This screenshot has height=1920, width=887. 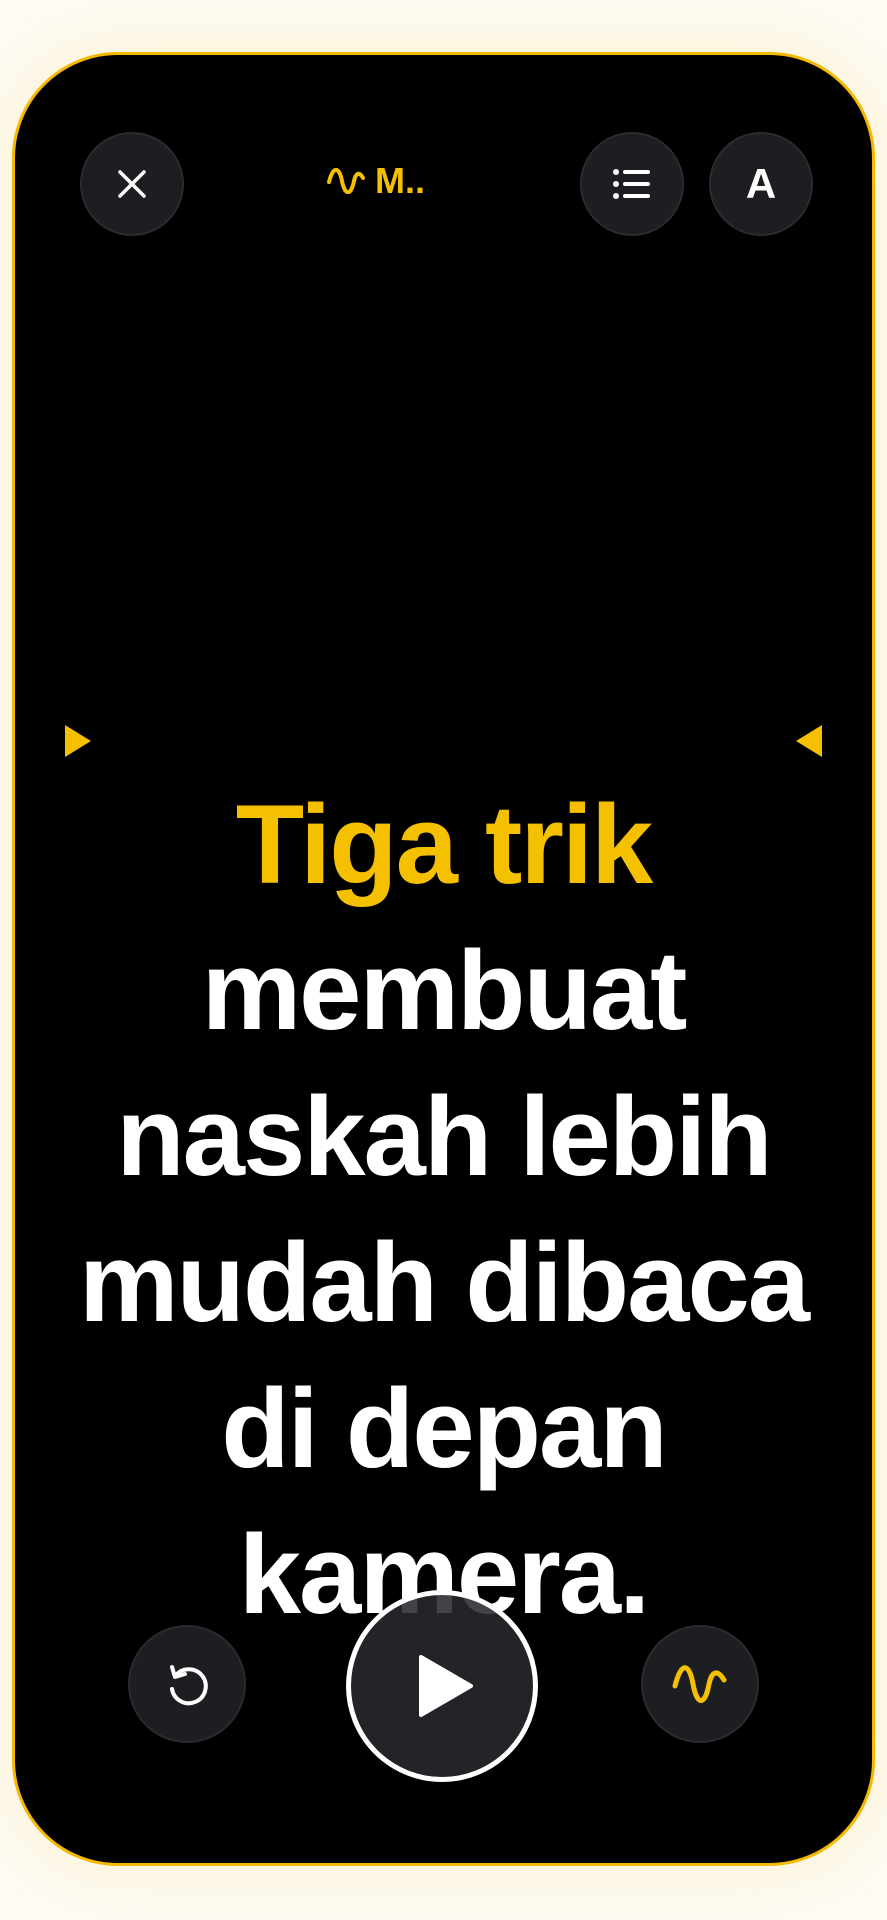 I want to click on font-label: A, so click(x=761, y=183).